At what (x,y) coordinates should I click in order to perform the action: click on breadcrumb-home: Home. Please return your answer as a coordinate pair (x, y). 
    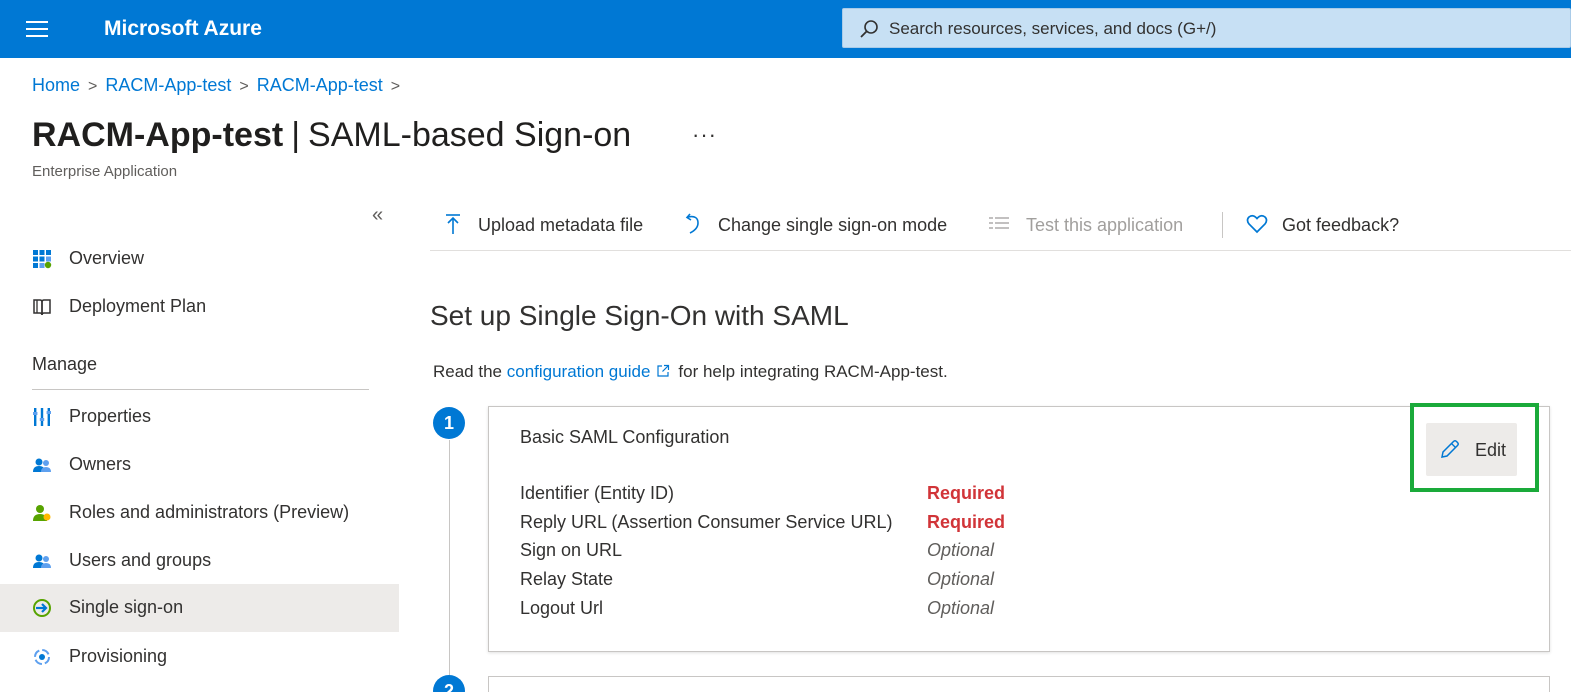
    Looking at the image, I should click on (56, 85).